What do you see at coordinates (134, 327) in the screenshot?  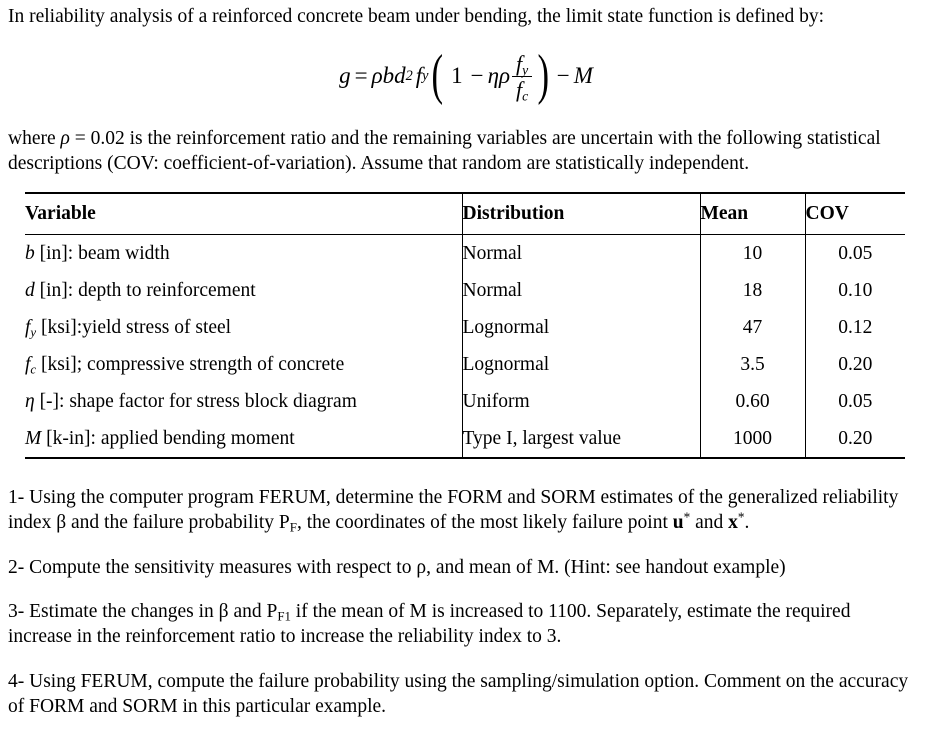 I see `variable-description: [ksi]:yield stress of steel` at bounding box center [134, 327].